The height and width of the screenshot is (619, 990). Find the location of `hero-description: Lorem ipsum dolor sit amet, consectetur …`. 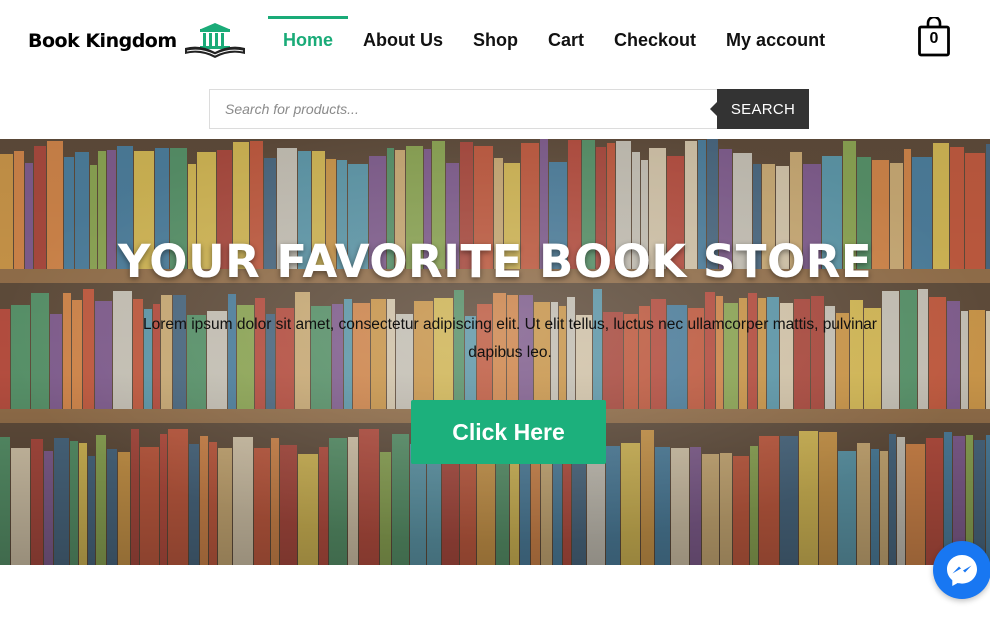

hero-description: Lorem ipsum dolor sit amet, consectetur … is located at coordinates (510, 338).